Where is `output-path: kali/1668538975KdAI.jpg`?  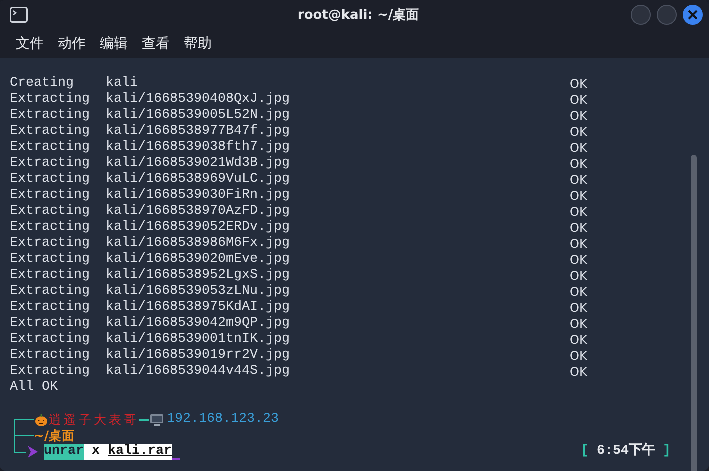 output-path: kali/1668538975KdAI.jpg is located at coordinates (198, 308).